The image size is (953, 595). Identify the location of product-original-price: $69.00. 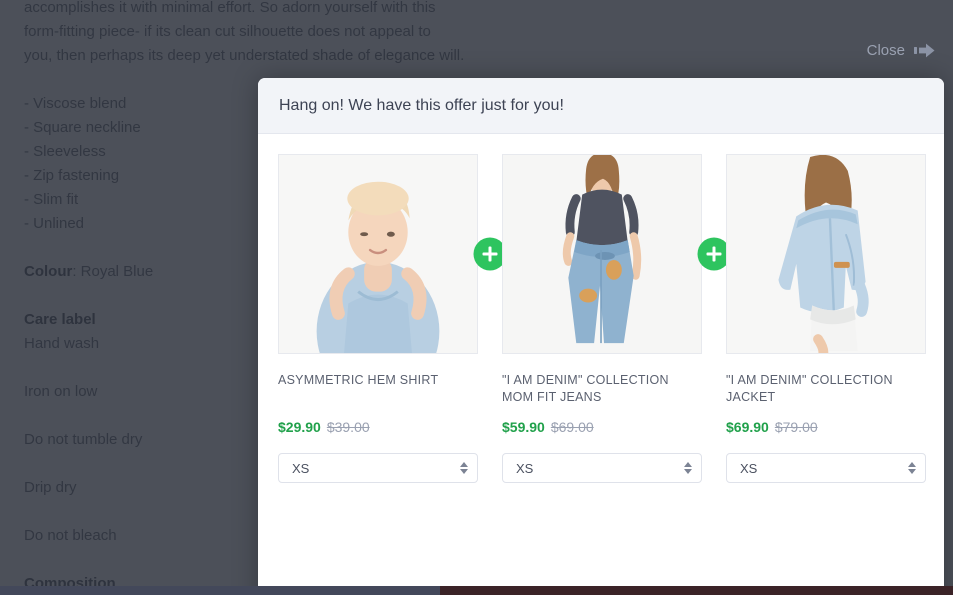
(572, 427).